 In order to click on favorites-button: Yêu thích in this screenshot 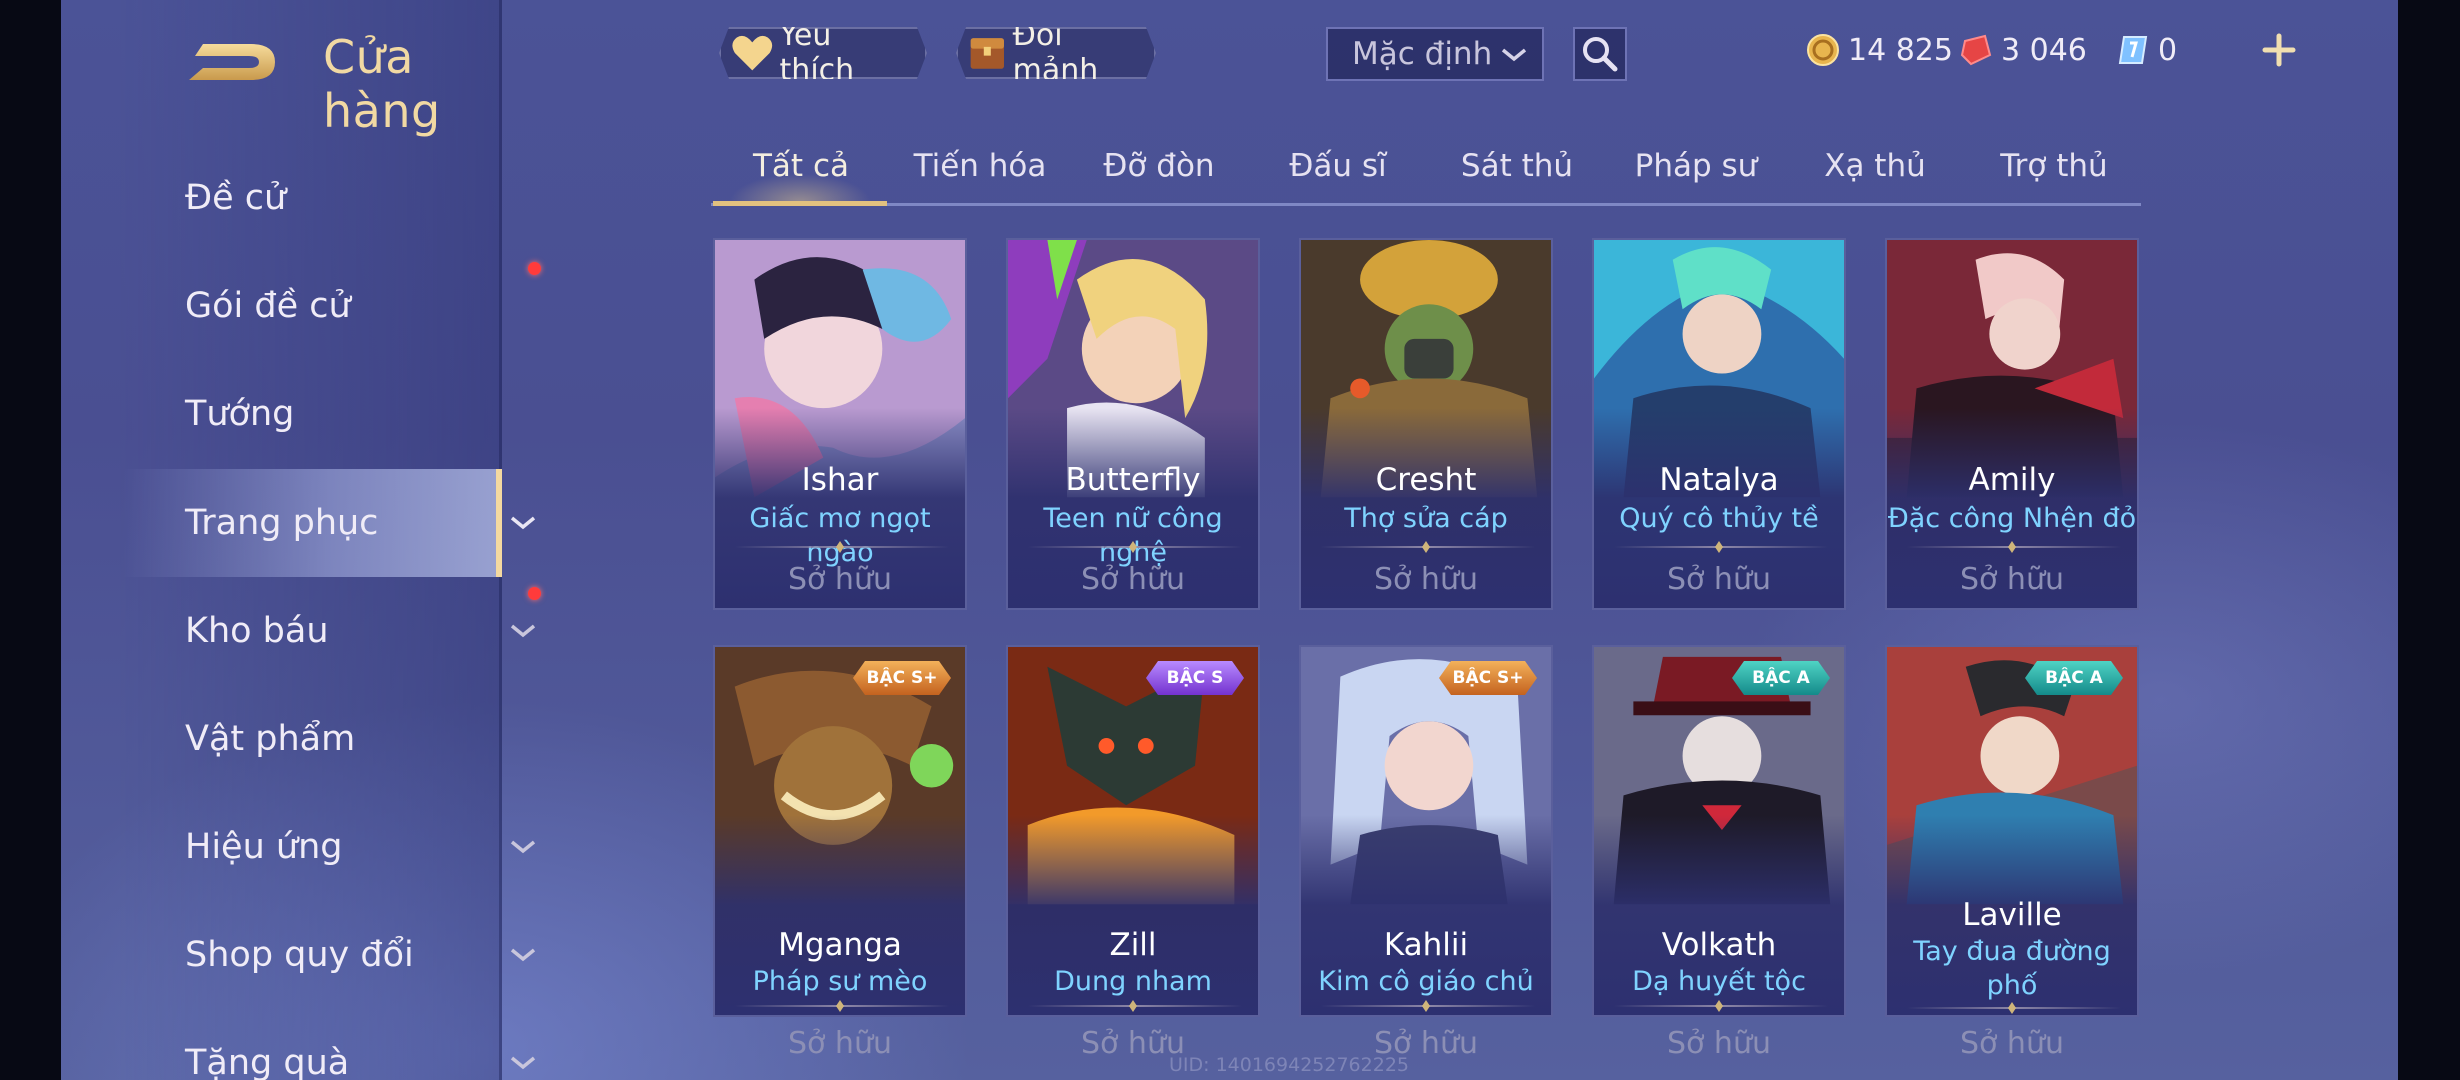, I will do `click(823, 53)`.